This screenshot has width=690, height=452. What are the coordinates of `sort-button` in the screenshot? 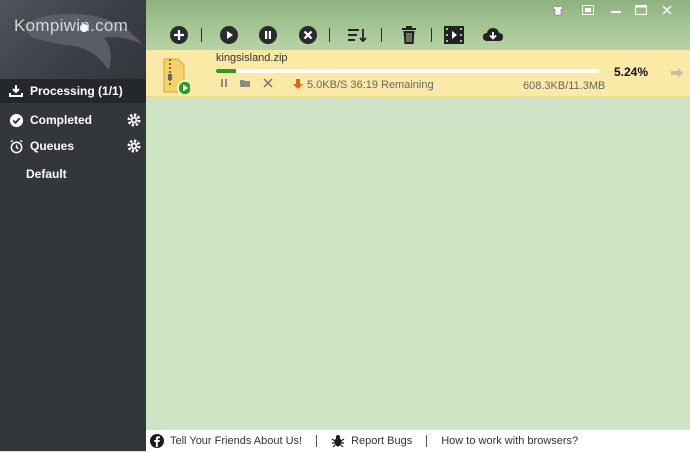 It's located at (357, 35).